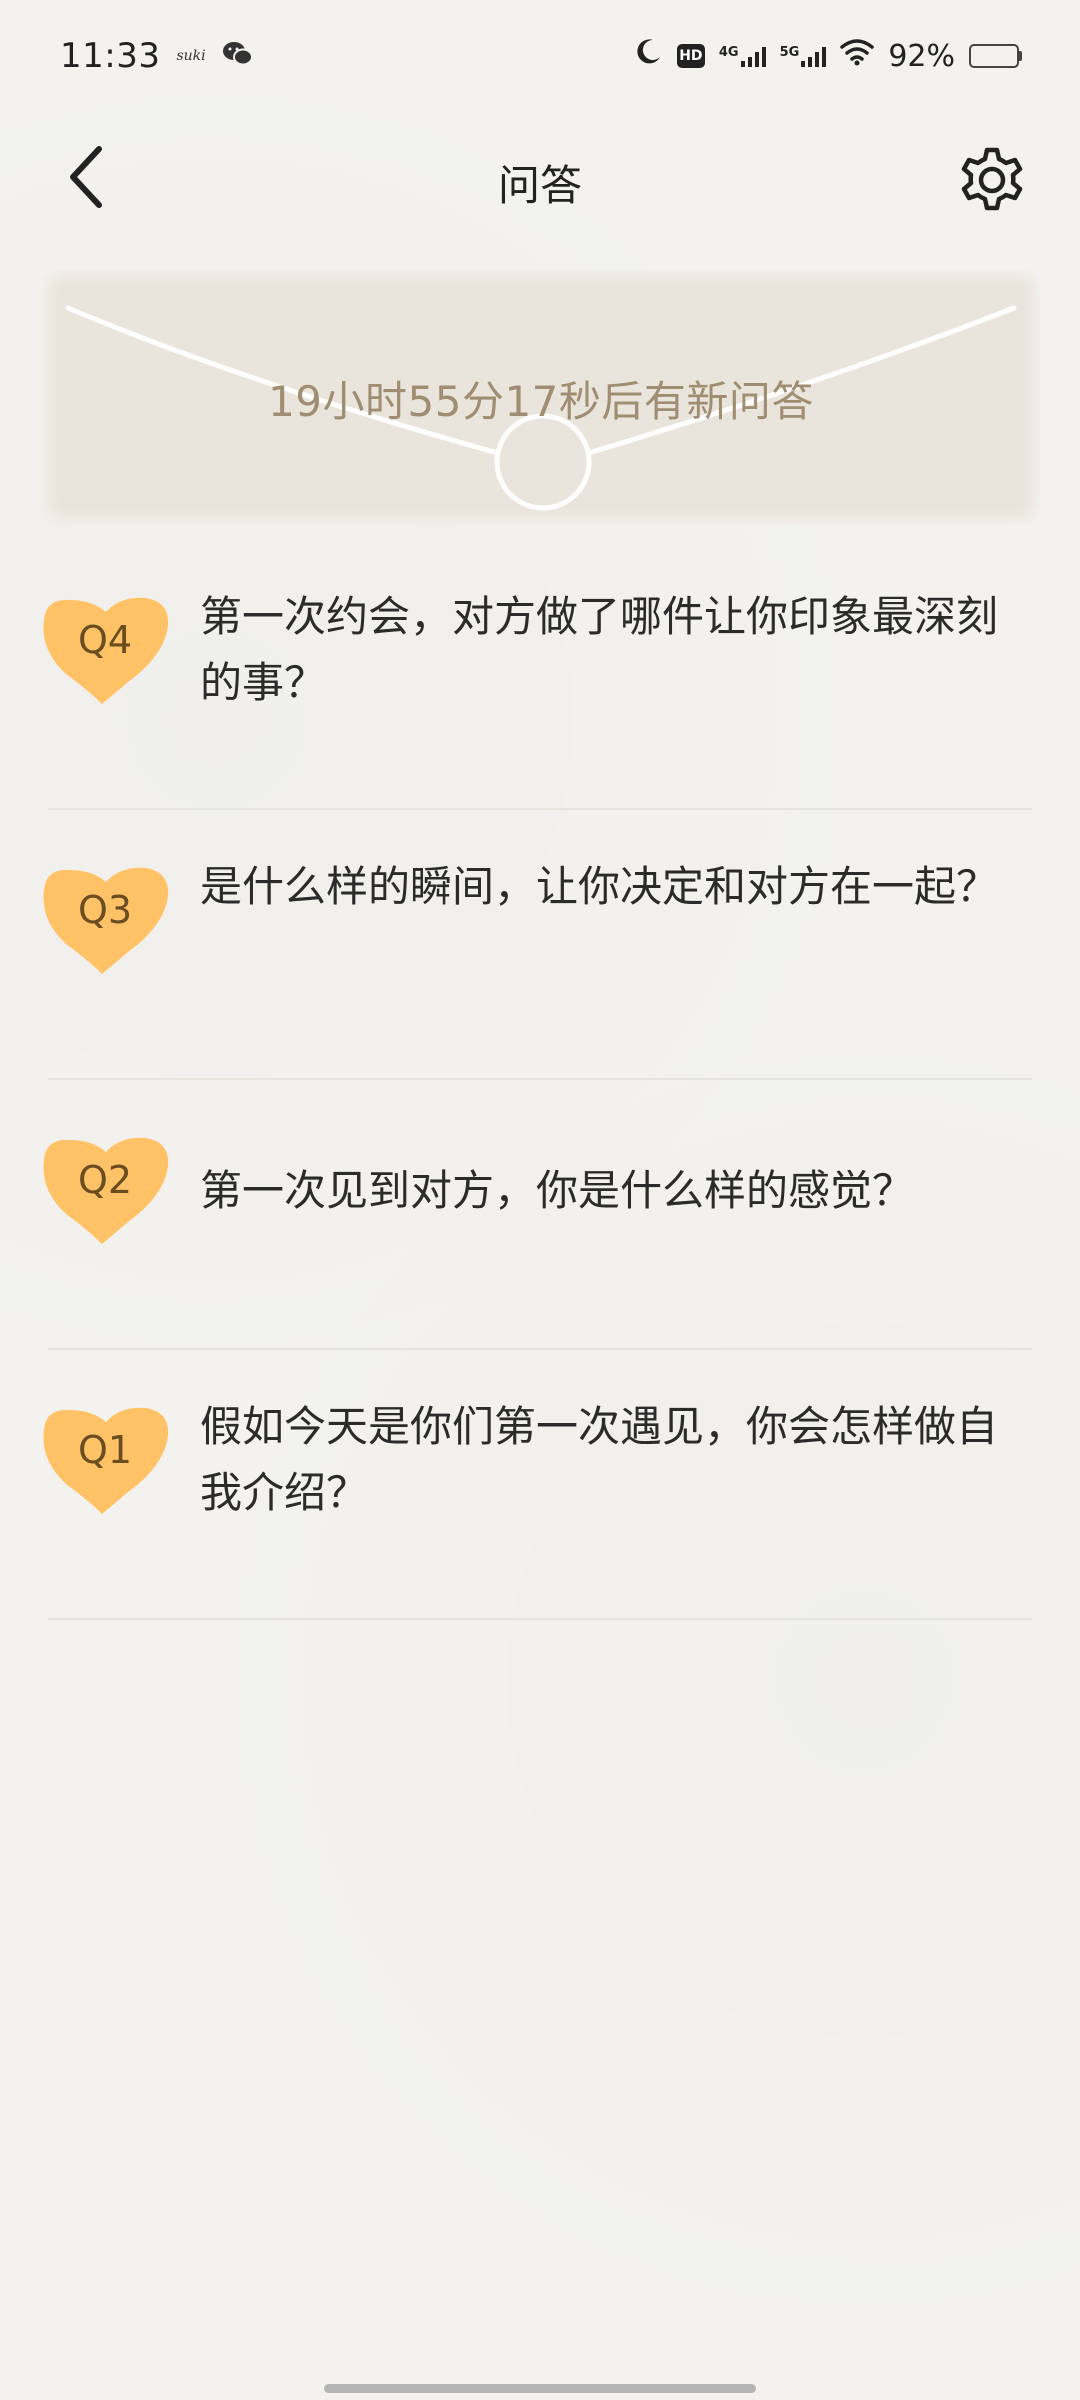 The width and height of the screenshot is (1080, 2400). What do you see at coordinates (557, 1190) in the screenshot?
I see `question-text: 第一次见到对方，你是什么样的感觉？` at bounding box center [557, 1190].